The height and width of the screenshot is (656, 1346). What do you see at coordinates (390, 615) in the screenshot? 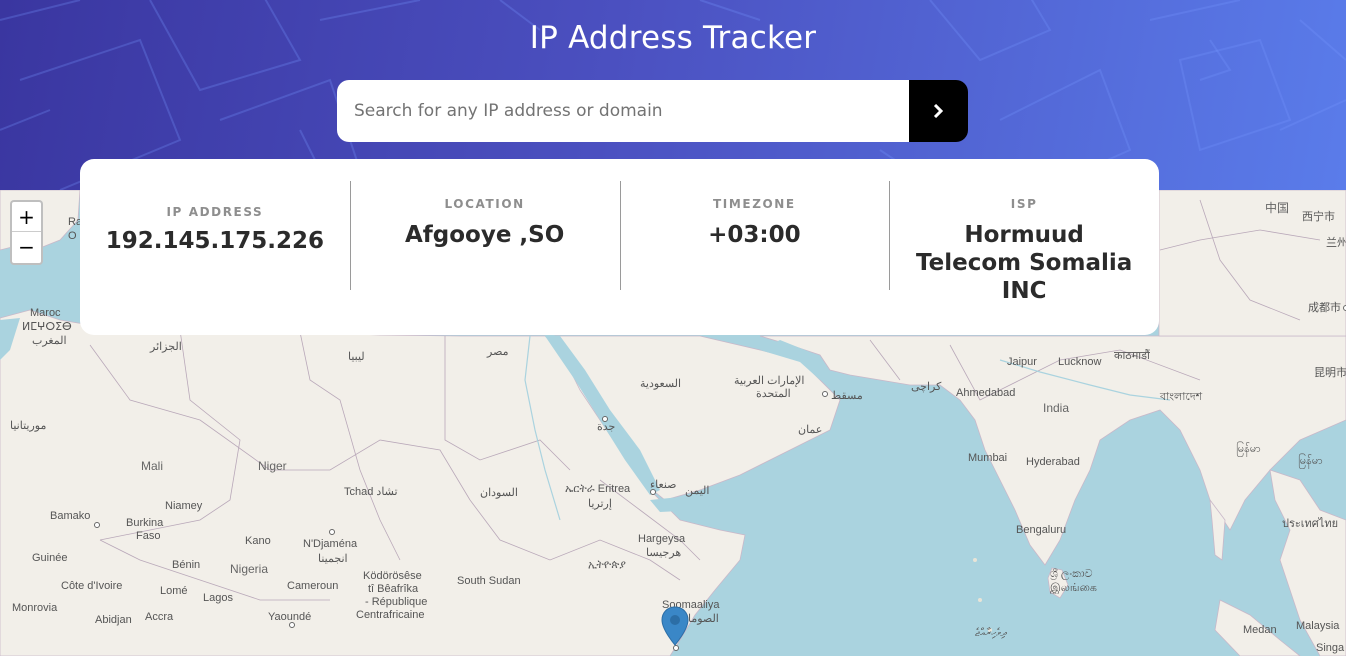
I see `map-label: Centrafricaine` at bounding box center [390, 615].